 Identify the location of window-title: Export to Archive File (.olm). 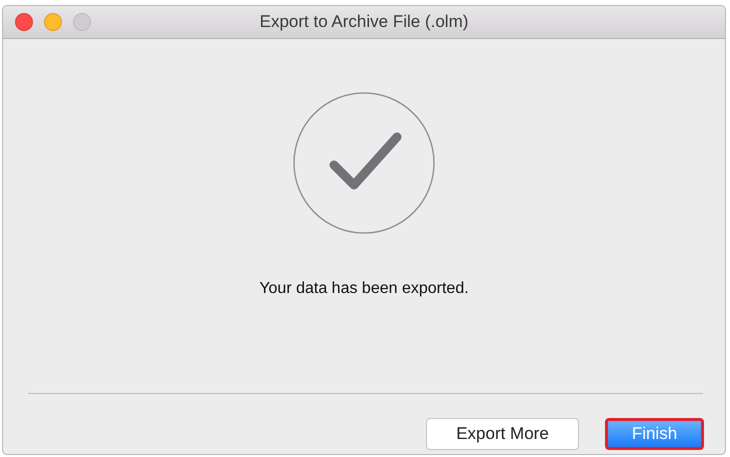
(364, 22).